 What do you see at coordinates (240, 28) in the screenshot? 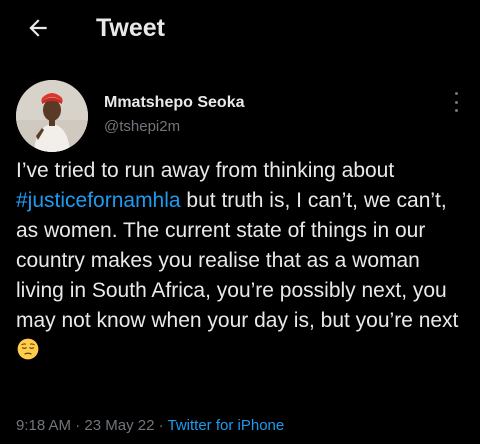
I see `top-app-bar: Tweet` at bounding box center [240, 28].